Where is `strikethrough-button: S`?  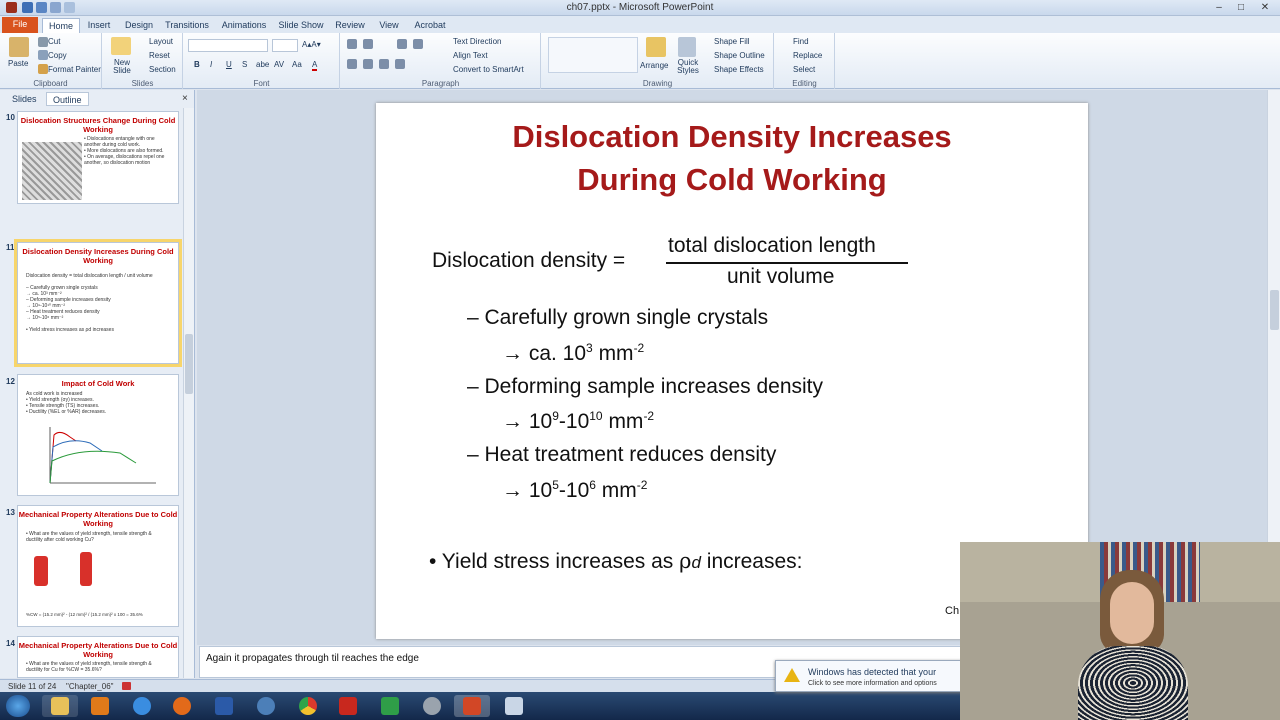 strikethrough-button: S is located at coordinates (244, 64).